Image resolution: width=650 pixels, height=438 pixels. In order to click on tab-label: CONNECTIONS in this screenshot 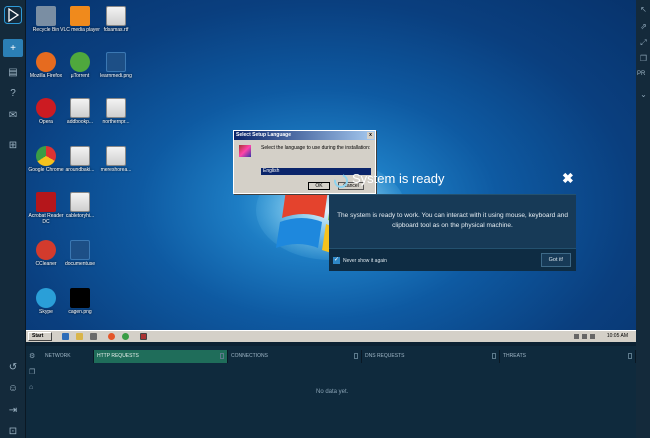, I will do `click(249, 356)`.